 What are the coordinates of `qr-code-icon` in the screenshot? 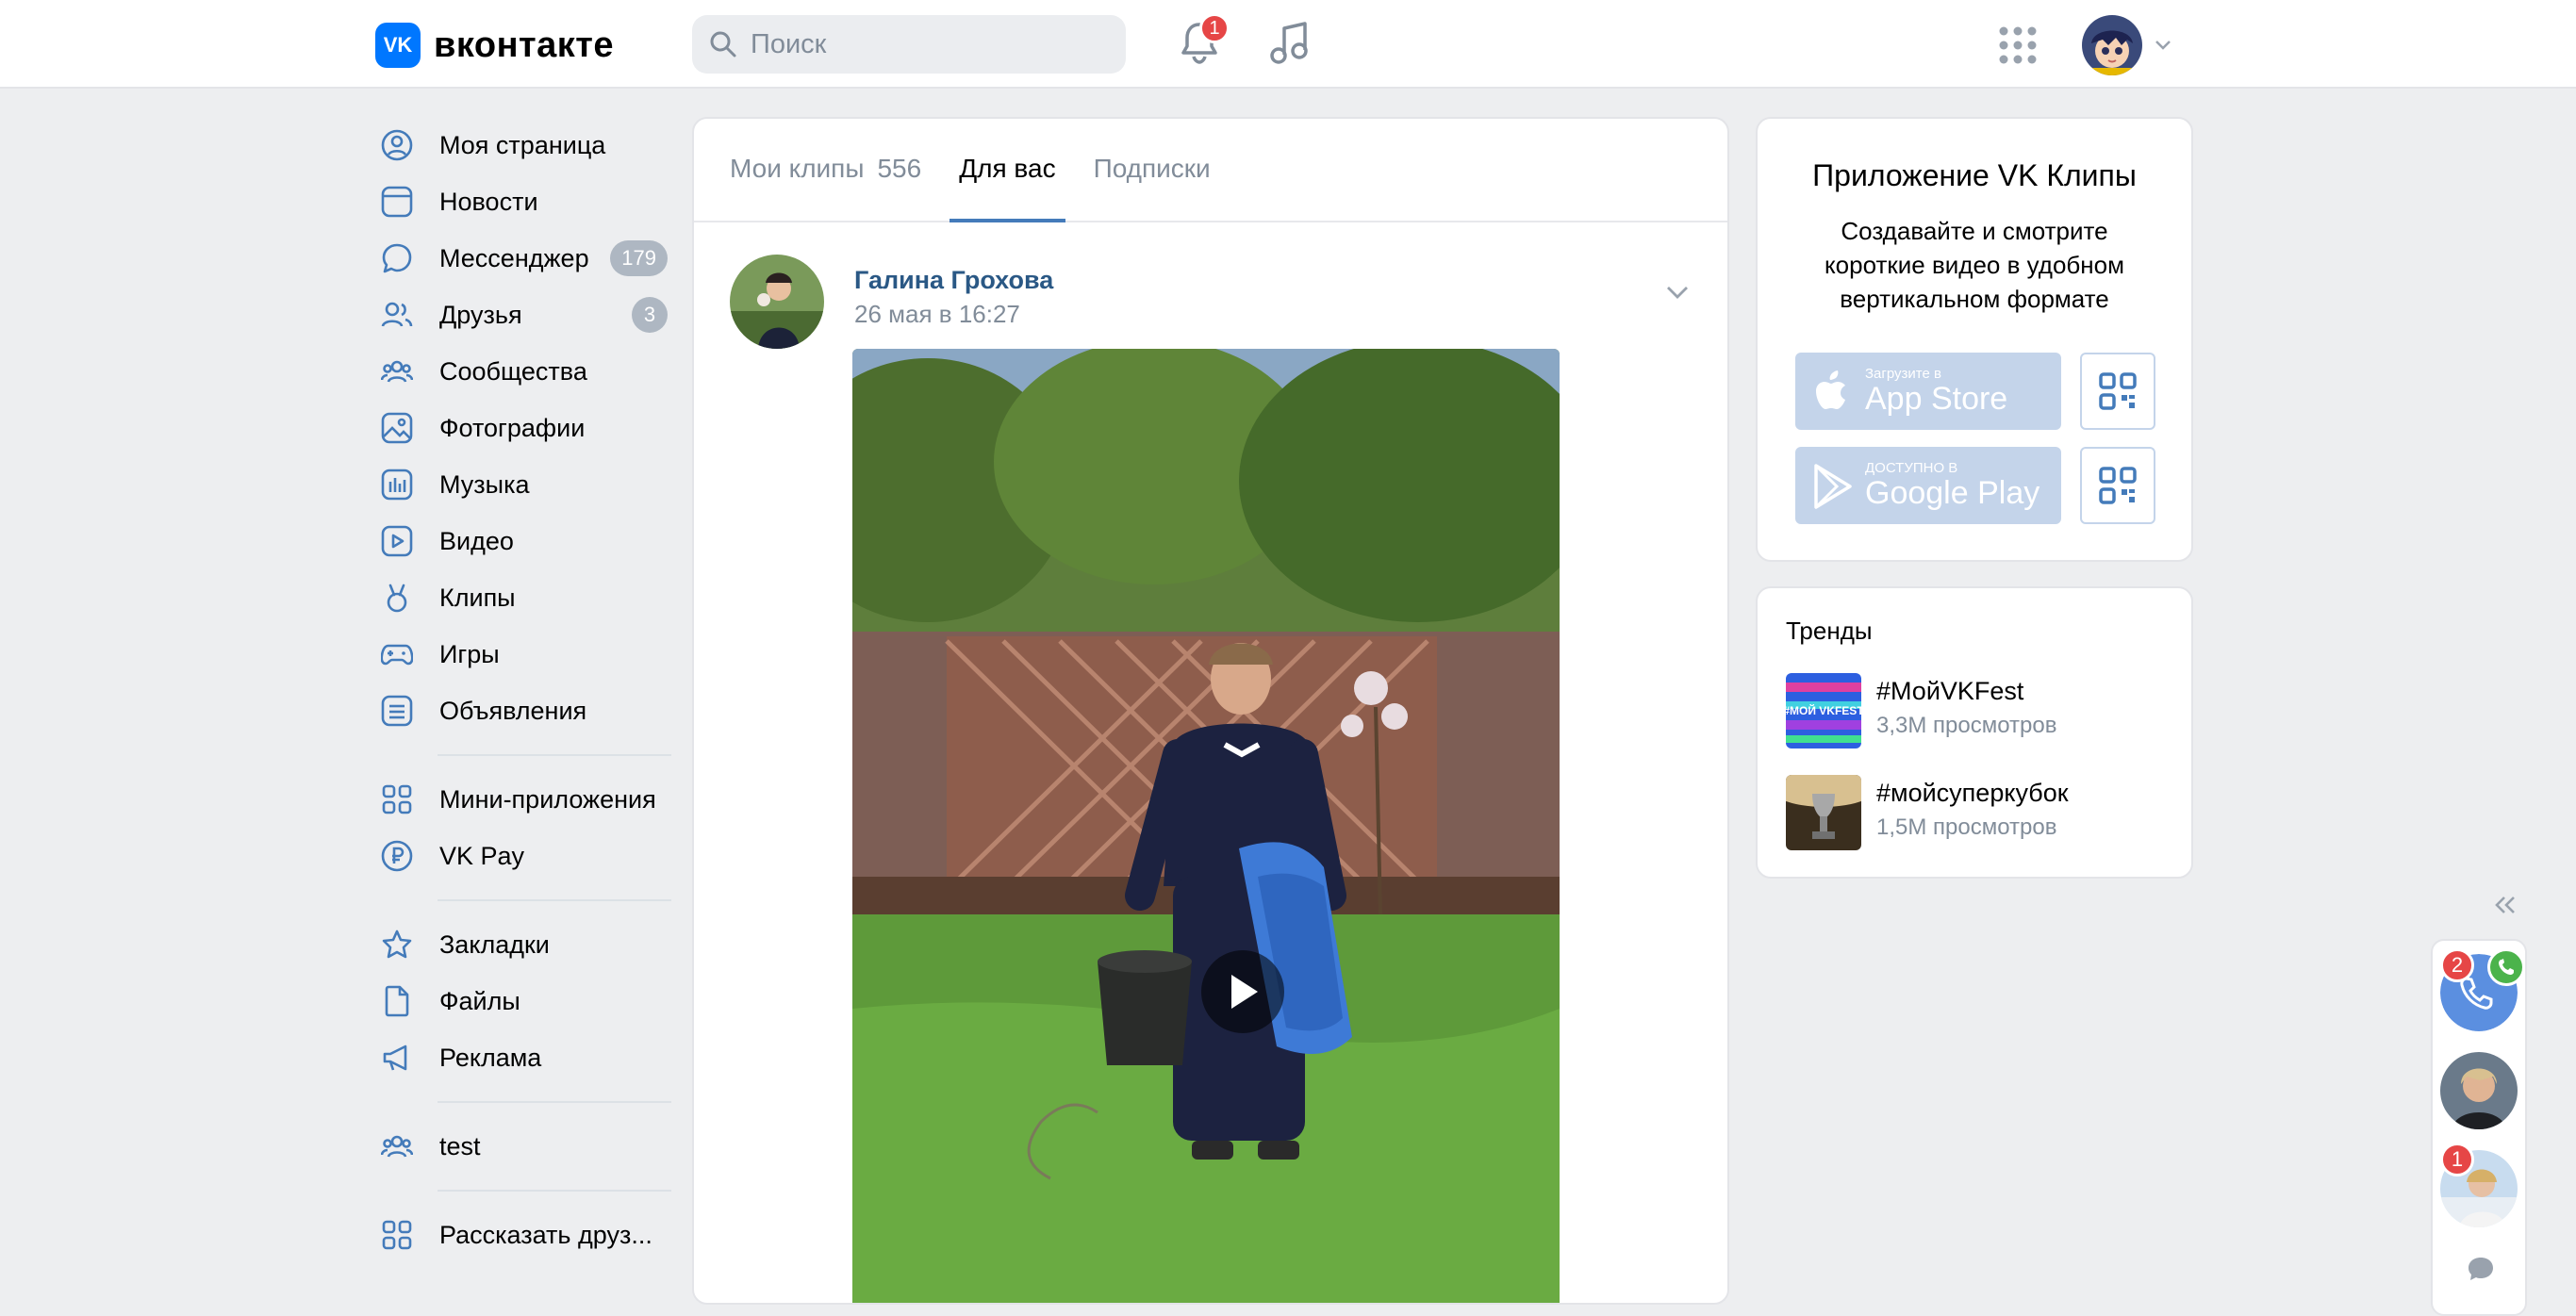 It's located at (2118, 391).